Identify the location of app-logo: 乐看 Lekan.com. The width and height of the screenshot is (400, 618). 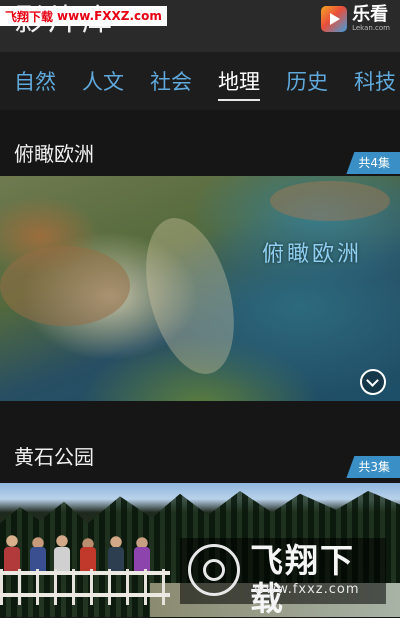
(355, 18).